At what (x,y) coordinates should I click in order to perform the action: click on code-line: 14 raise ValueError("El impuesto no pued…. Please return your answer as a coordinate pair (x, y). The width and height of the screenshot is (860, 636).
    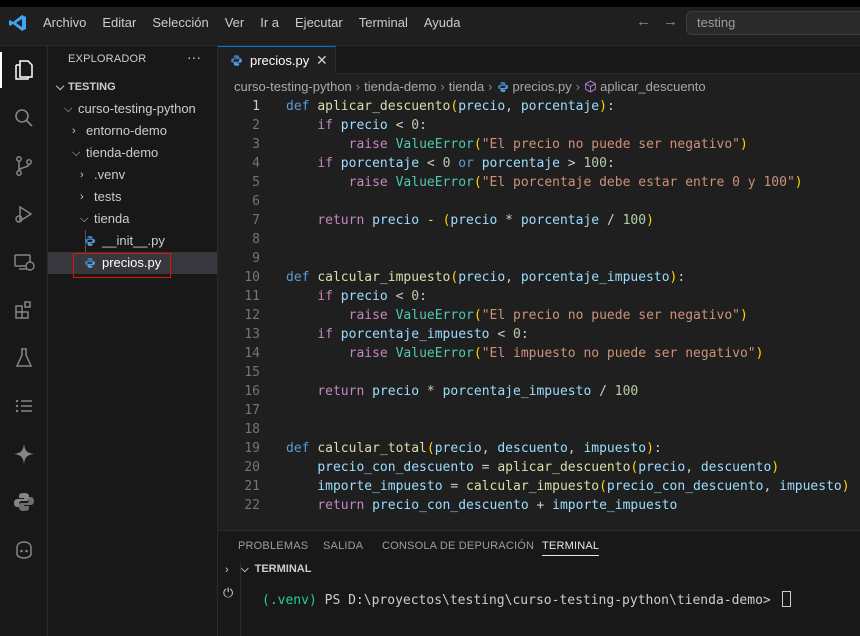
    Looking at the image, I should click on (539, 353).